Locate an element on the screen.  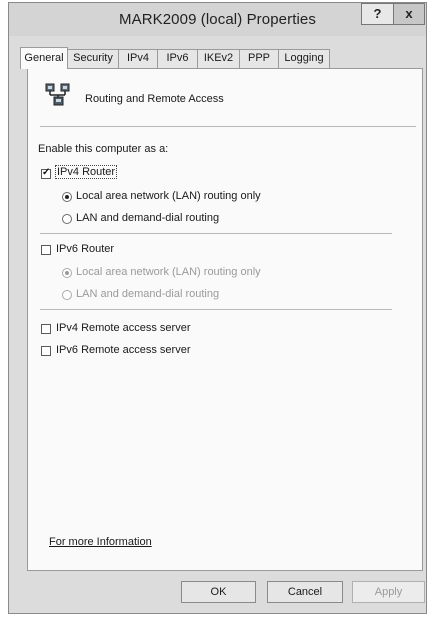
header-title: Routing and Remote Access is located at coordinates (154, 99).